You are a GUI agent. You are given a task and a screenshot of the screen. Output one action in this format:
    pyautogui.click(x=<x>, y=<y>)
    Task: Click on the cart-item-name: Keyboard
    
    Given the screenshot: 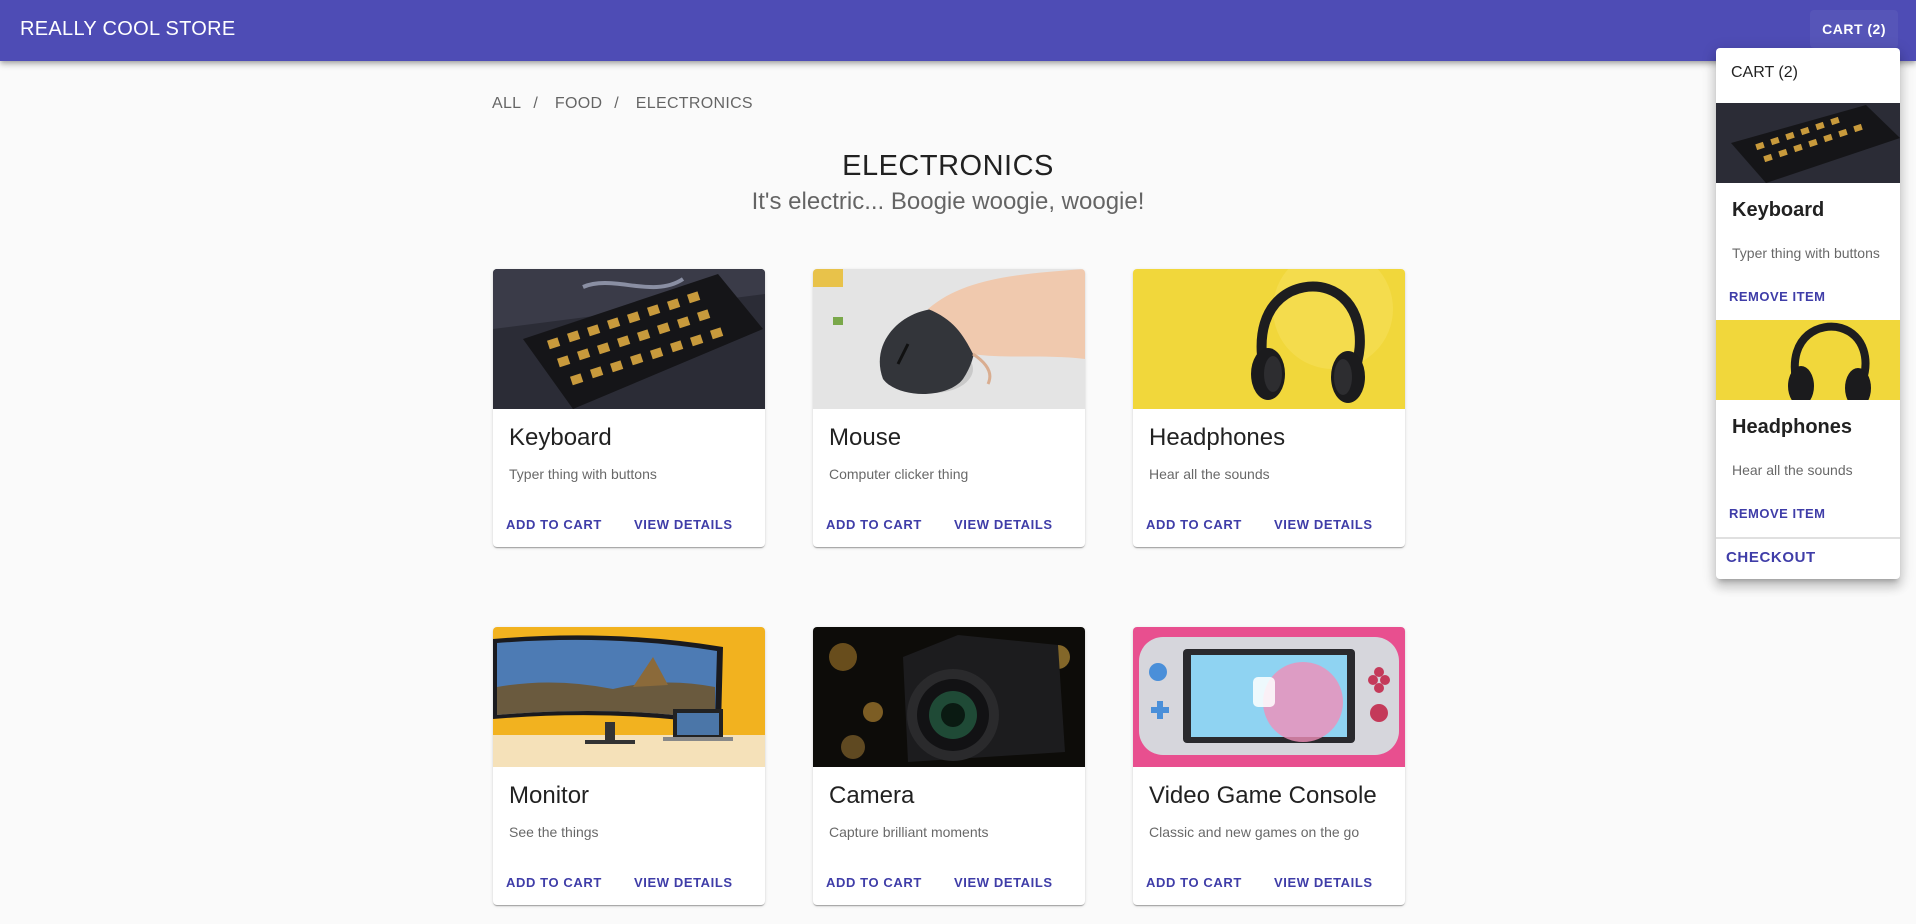 What is the action you would take?
    pyautogui.click(x=1778, y=210)
    